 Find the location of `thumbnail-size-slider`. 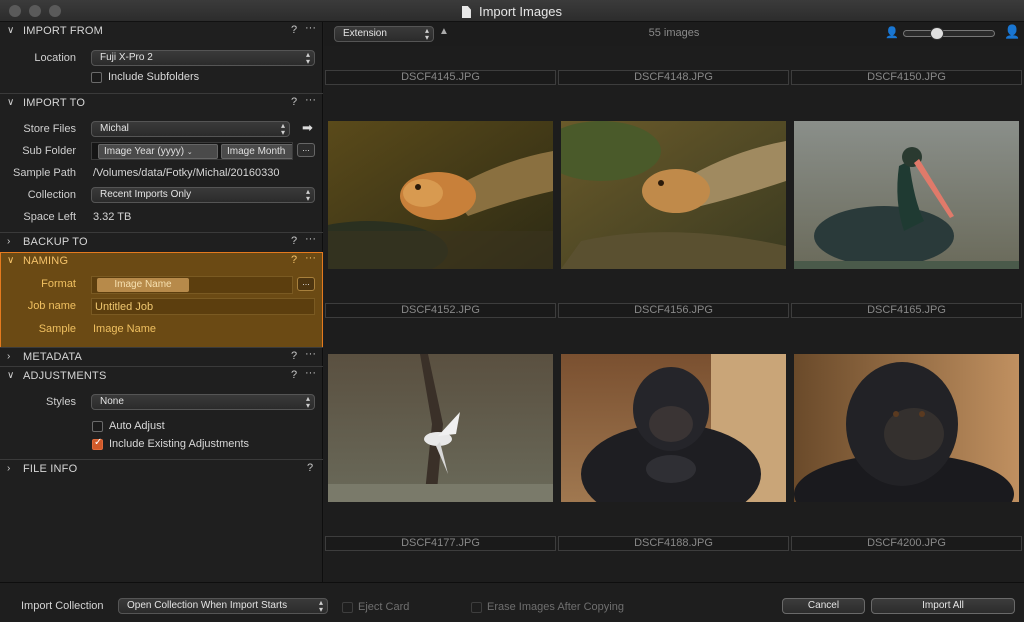

thumbnail-size-slider is located at coordinates (949, 33).